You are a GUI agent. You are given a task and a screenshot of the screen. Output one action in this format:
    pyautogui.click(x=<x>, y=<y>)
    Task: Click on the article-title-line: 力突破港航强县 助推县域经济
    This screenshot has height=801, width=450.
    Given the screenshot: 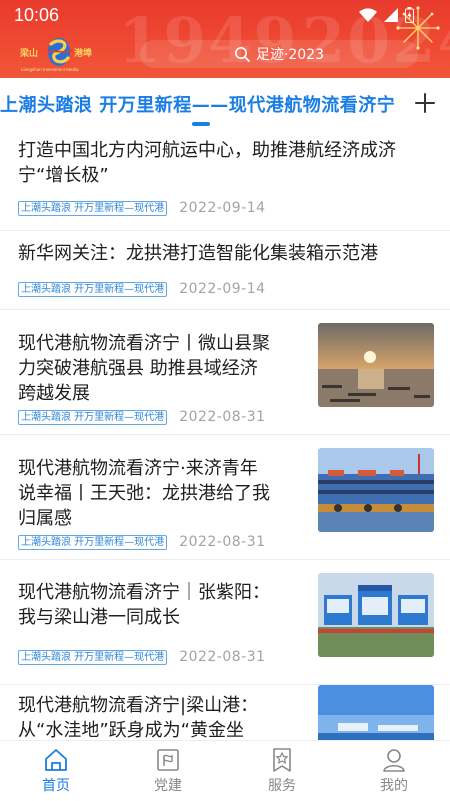 What is the action you would take?
    pyautogui.click(x=138, y=368)
    